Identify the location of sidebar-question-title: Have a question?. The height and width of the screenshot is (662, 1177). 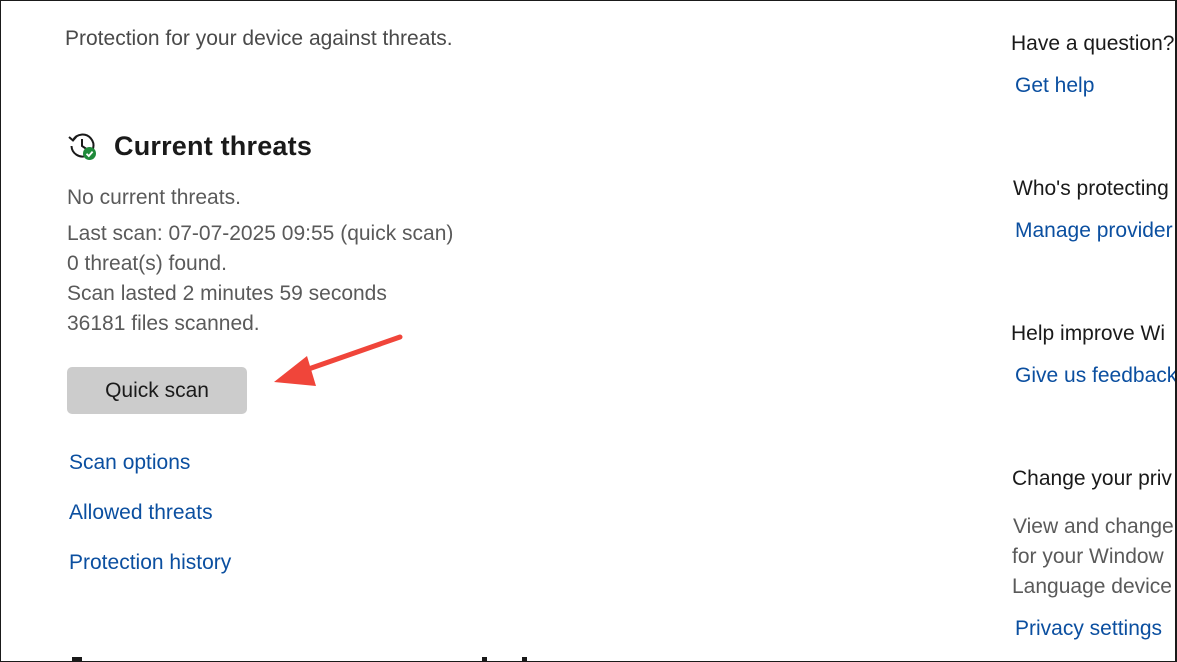
(1093, 43).